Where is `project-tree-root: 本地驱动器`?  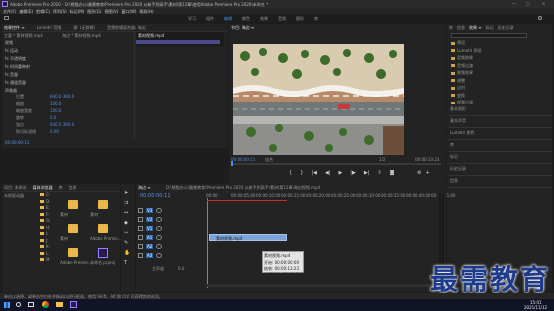 project-tree-root: 本地驱动器 is located at coordinates (14, 196).